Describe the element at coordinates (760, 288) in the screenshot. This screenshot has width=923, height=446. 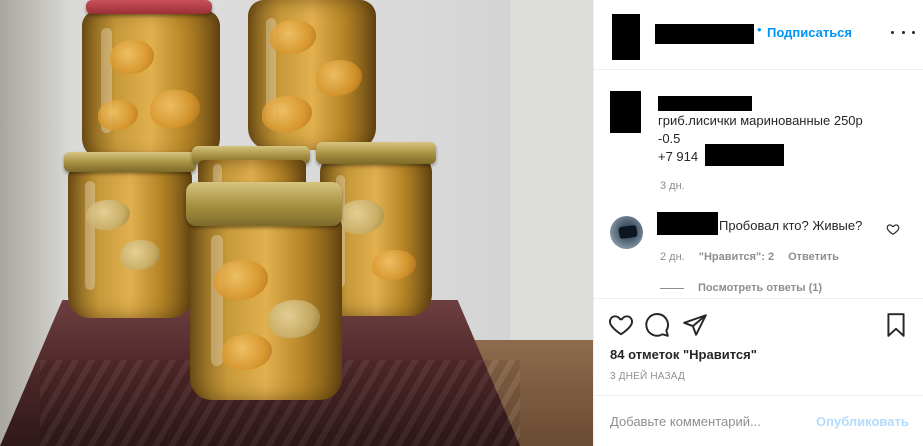
I see `view-replies-label: Посмотреть ответы (1)` at that location.